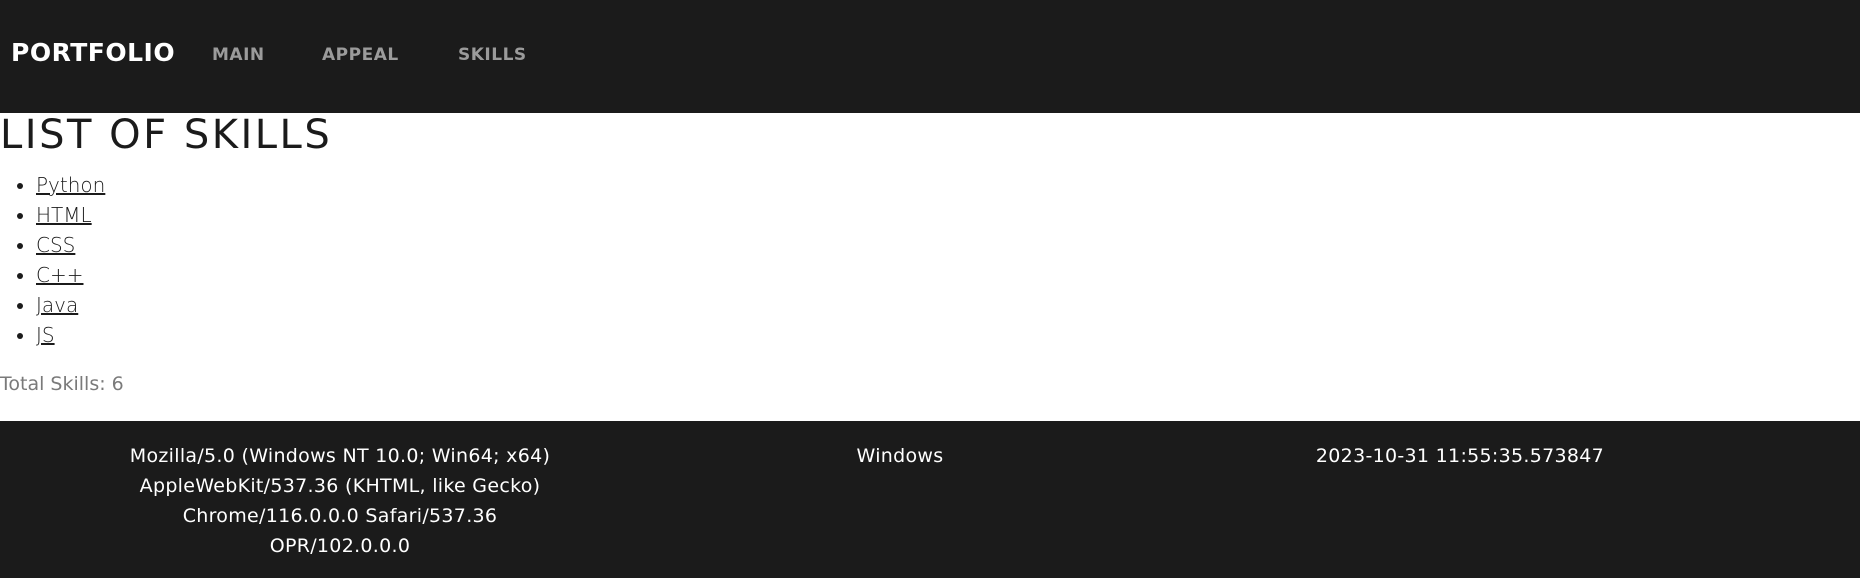 The image size is (1860, 578). Describe the element at coordinates (166, 135) in the screenshot. I see `page-title: LIST OF SKILLS` at that location.